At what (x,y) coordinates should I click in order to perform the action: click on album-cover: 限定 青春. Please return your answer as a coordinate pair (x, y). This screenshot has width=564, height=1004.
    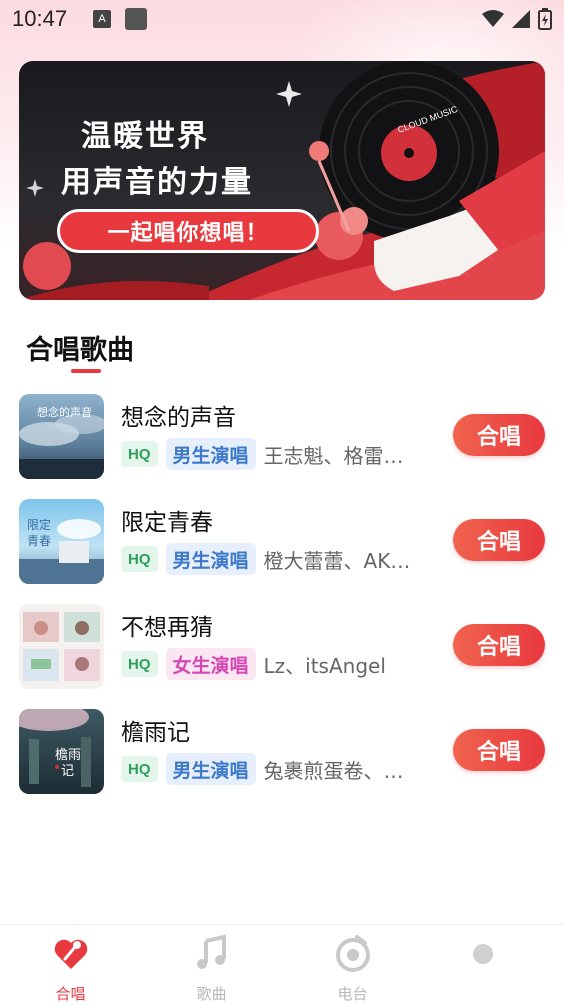
    Looking at the image, I should click on (61, 541).